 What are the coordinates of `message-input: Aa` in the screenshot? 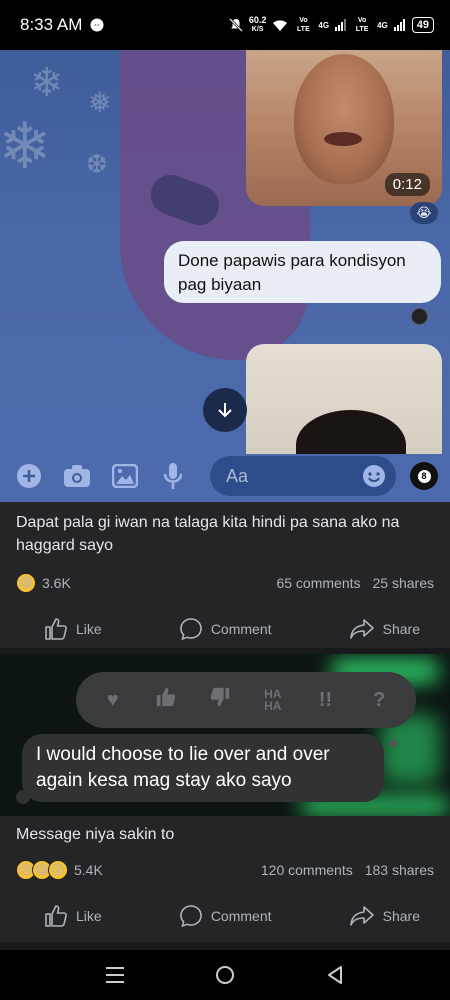 It's located at (303, 476).